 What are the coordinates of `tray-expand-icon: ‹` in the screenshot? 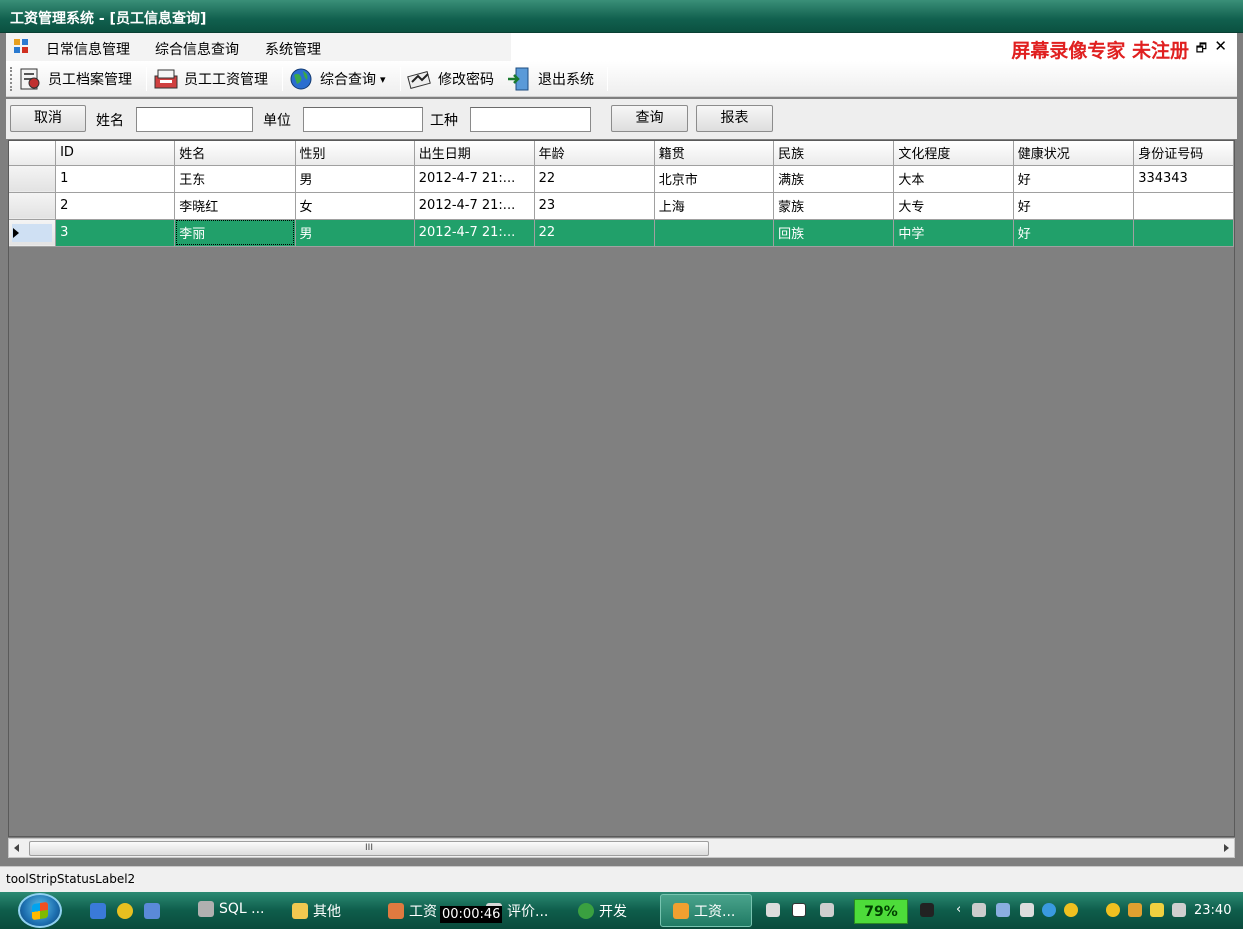 It's located at (963, 910).